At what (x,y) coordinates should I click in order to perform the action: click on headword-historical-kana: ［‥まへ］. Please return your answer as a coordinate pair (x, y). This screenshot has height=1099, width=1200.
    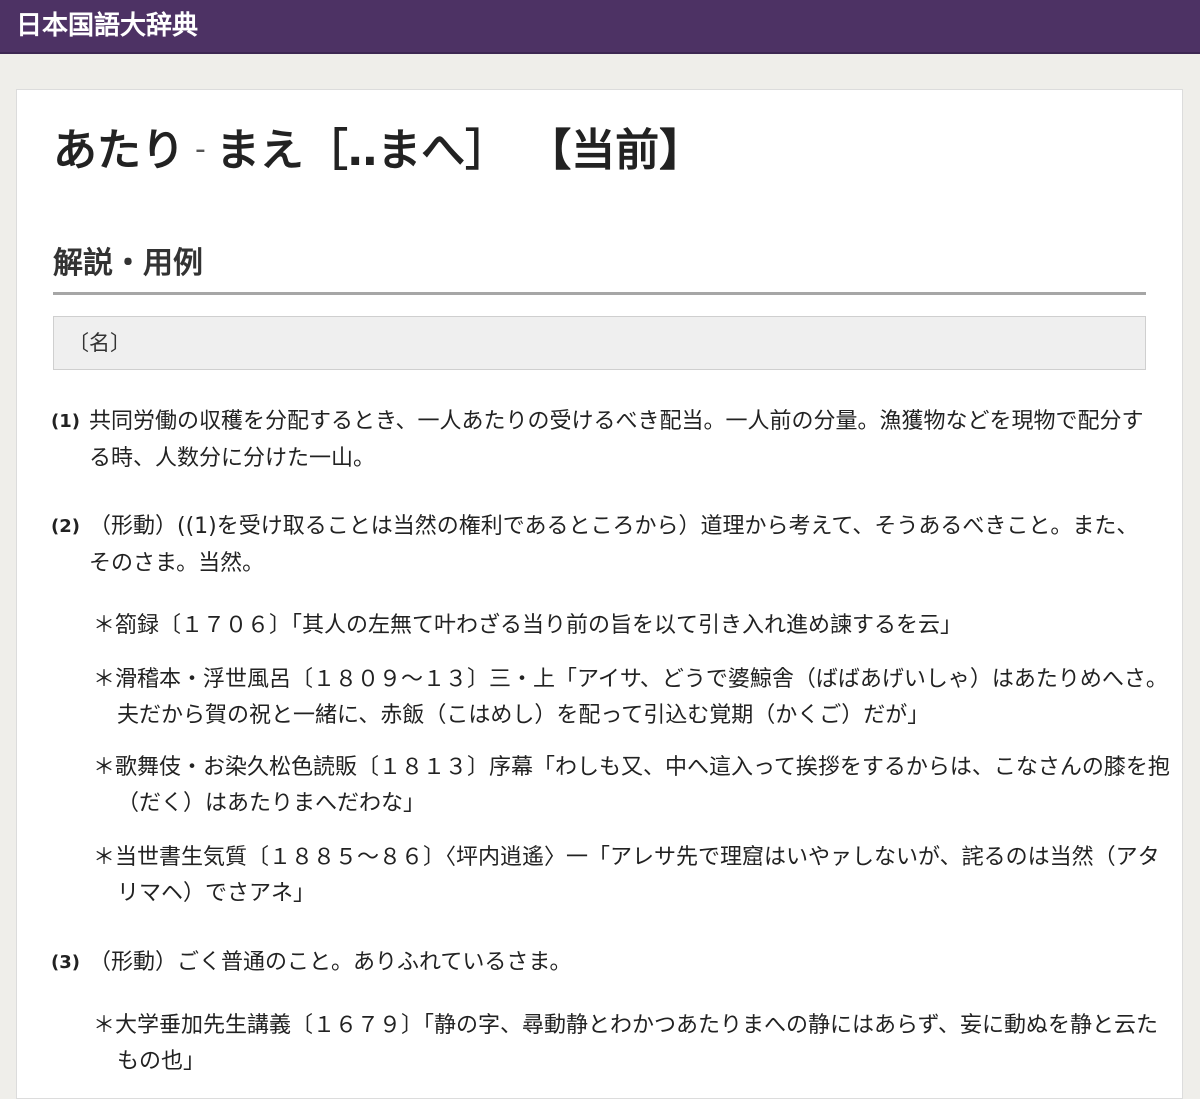
    Looking at the image, I should click on (406, 150).